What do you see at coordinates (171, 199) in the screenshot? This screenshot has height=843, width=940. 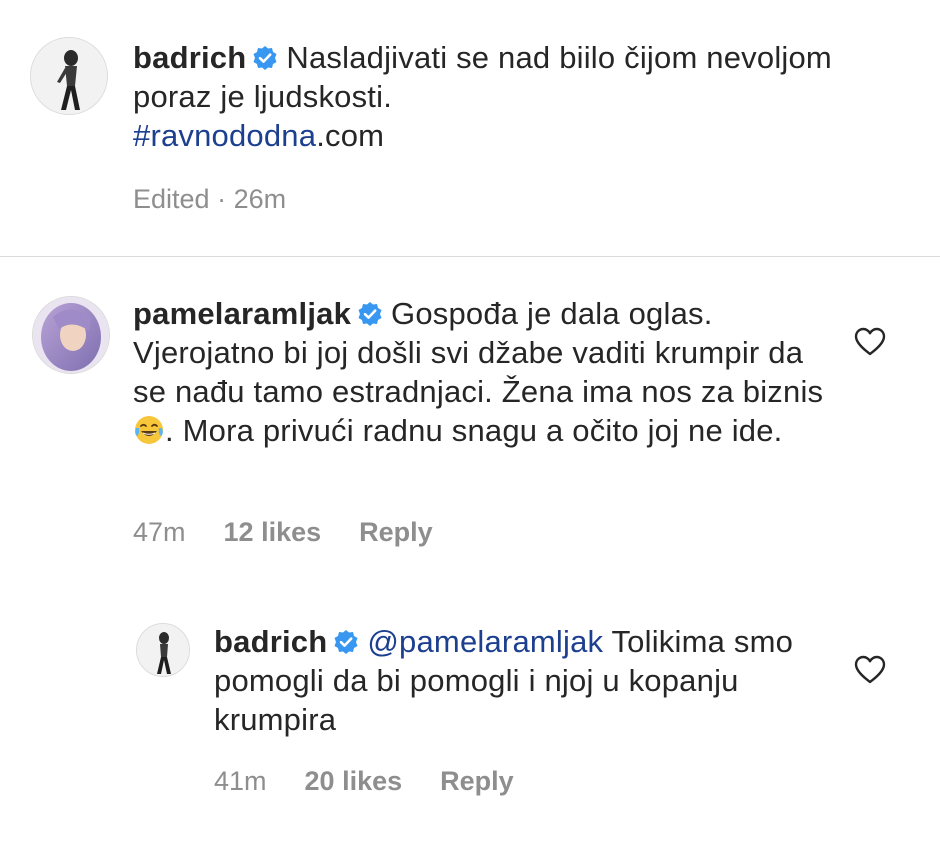 I see `edited-label: Edited` at bounding box center [171, 199].